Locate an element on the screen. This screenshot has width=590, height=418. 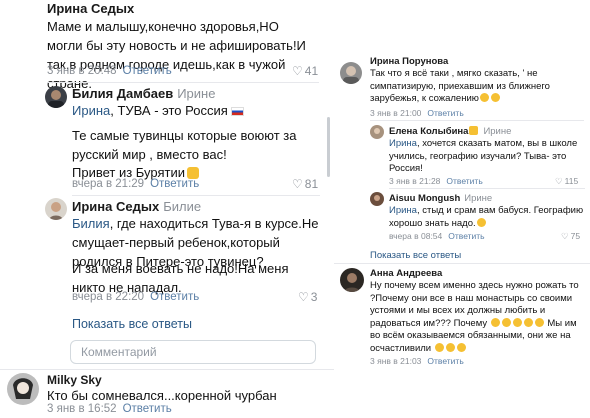
comment-author: Aisuu Mongush Ирине is located at coordinates (440, 198).